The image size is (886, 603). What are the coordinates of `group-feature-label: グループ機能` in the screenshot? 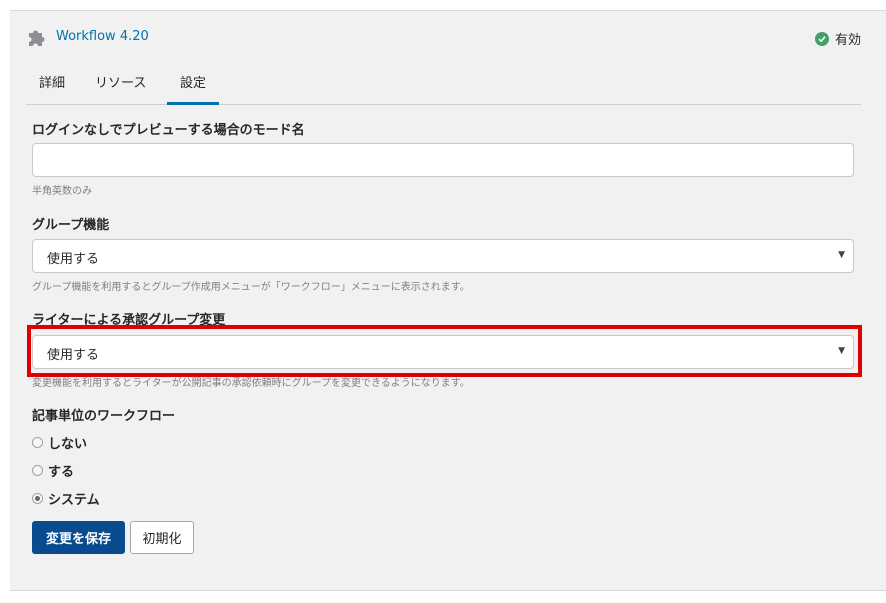 It's located at (71, 225).